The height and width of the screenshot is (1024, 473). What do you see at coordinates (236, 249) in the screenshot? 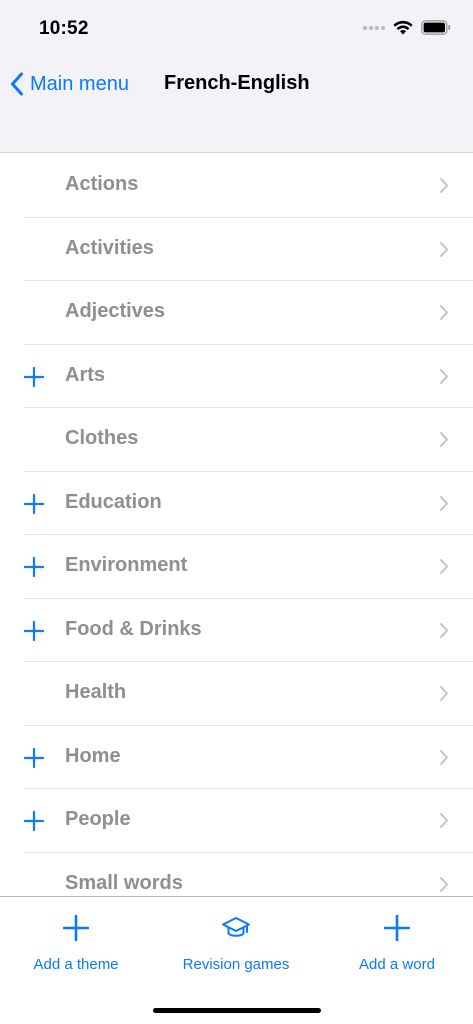
I see `theme-row: Activities` at bounding box center [236, 249].